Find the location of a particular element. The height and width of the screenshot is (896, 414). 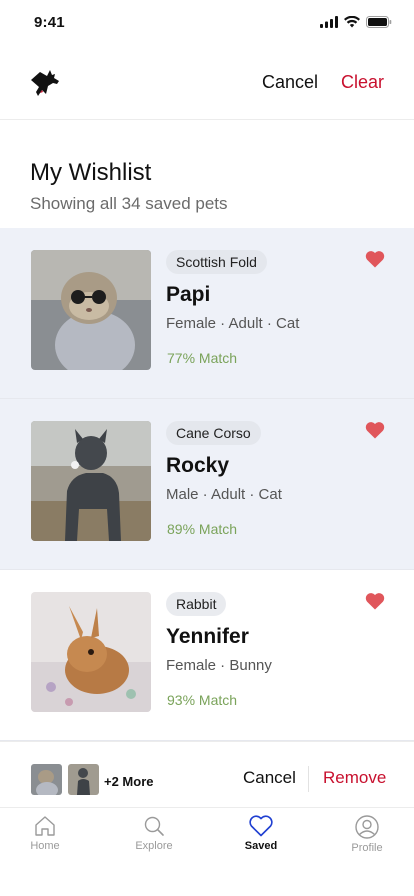

header: Cancel Clear is located at coordinates (207, 82).